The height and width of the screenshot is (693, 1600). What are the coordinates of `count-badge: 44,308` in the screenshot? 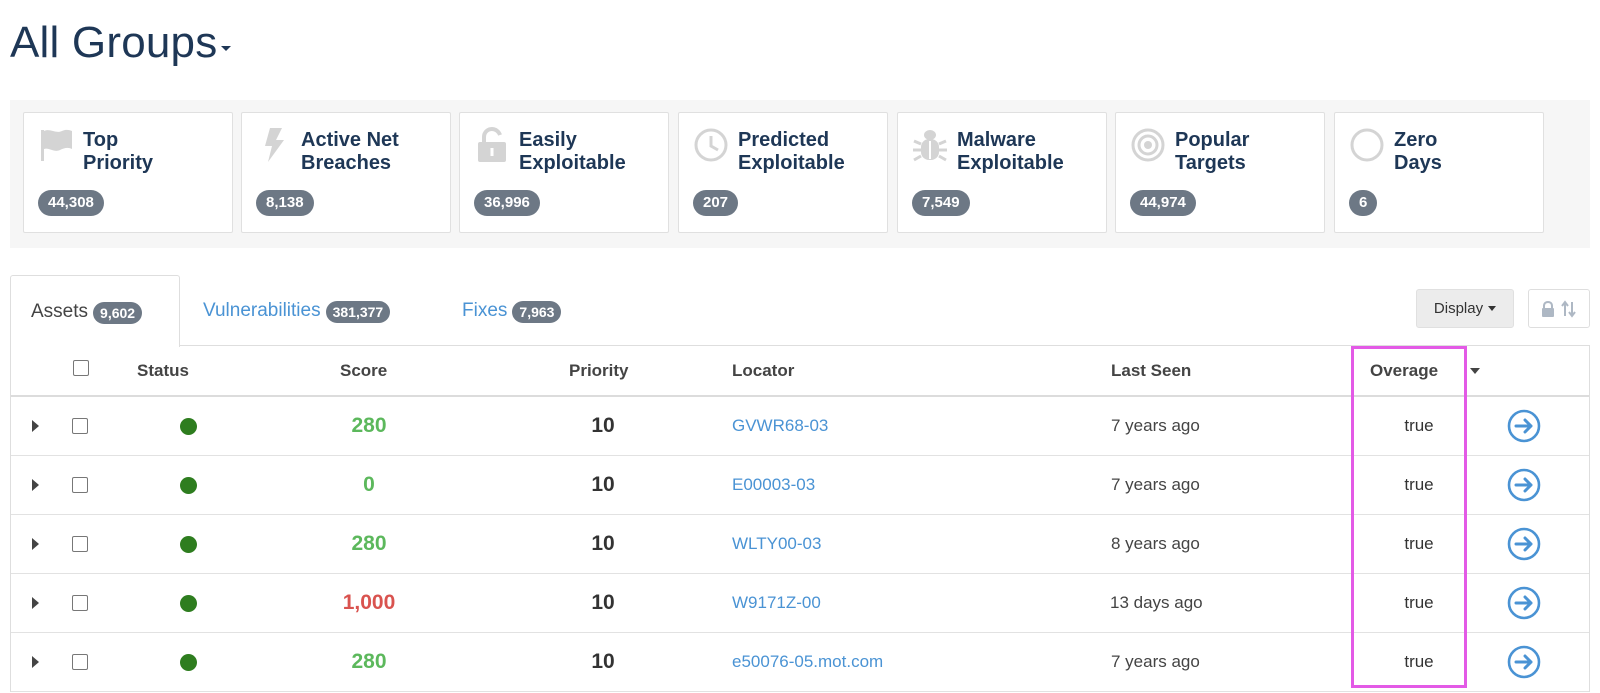 It's located at (71, 203).